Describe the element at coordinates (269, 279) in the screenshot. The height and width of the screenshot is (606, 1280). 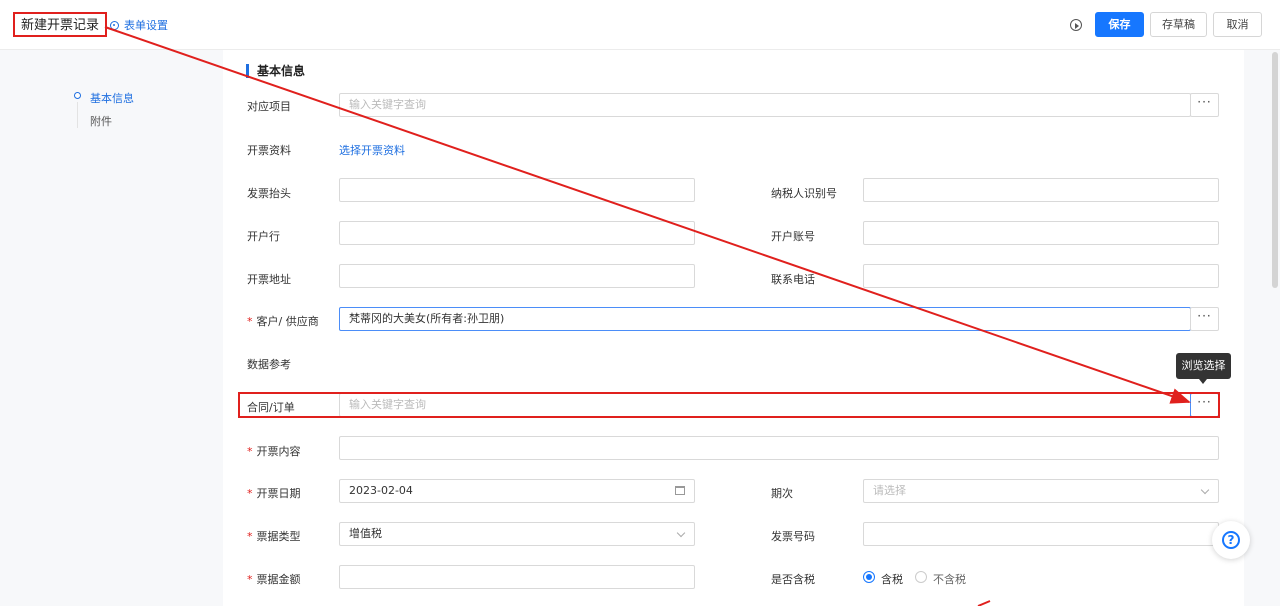
I see `address-label: 开票地址` at that location.